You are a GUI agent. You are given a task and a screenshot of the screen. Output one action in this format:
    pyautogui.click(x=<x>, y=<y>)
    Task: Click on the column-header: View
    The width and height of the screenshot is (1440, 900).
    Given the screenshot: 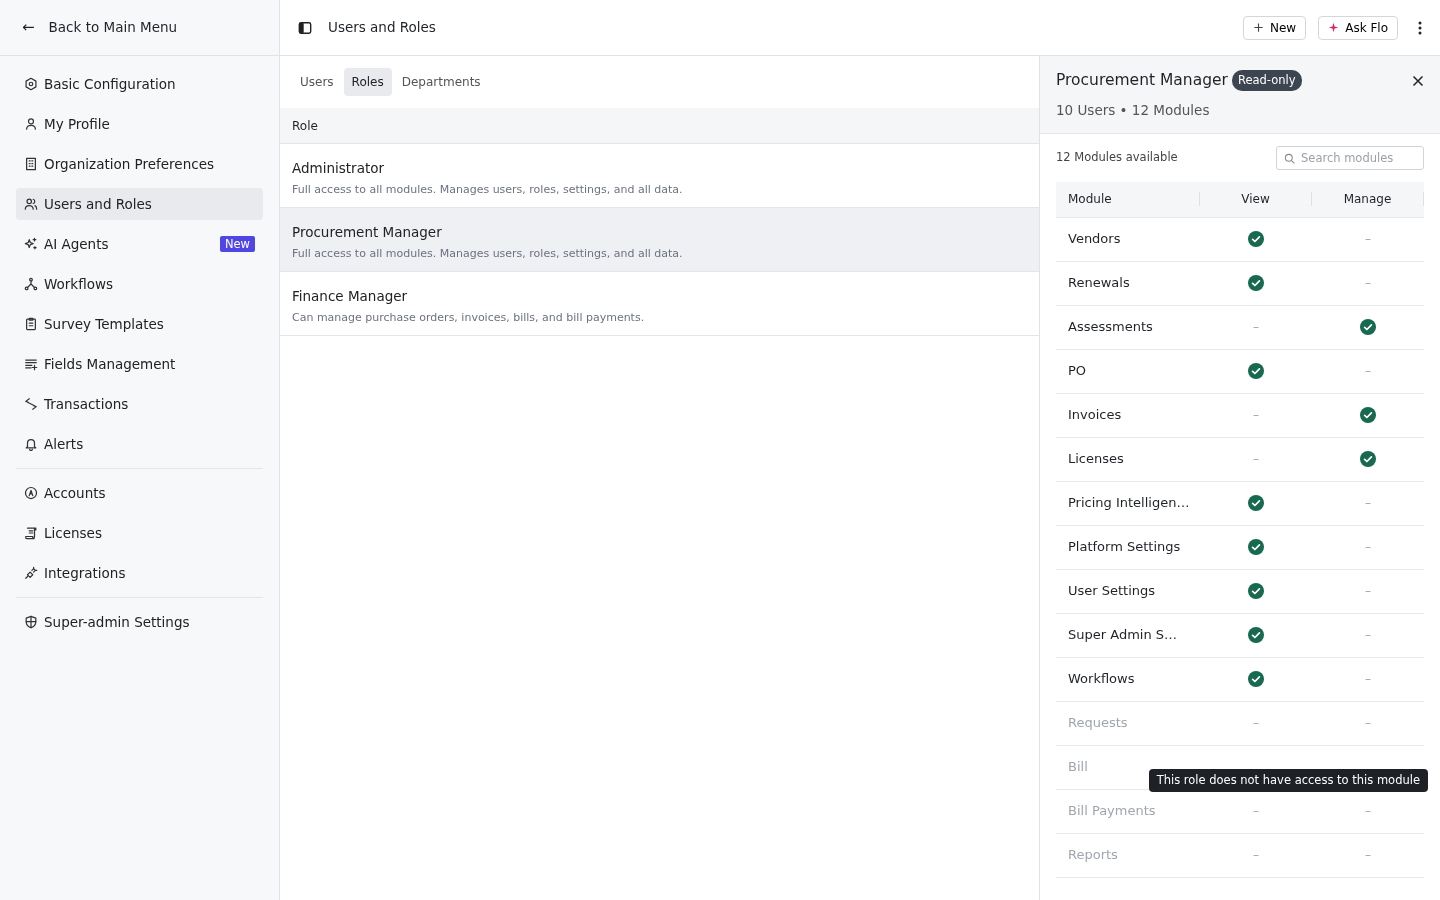 What is the action you would take?
    pyautogui.click(x=1255, y=199)
    